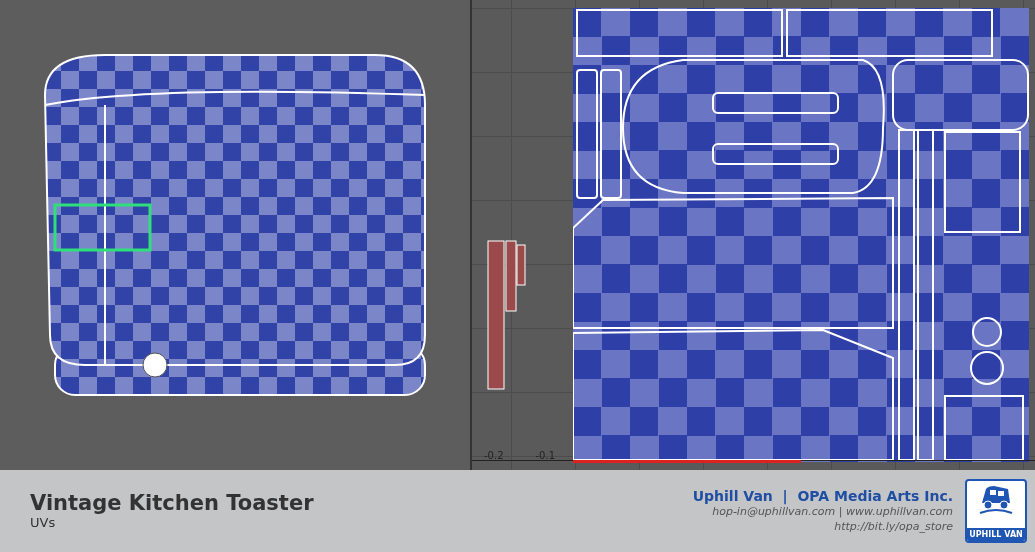 Image resolution: width=1035 pixels, height=552 pixels. Describe the element at coordinates (893, 527) in the screenshot. I see `store-link: http://bit.ly/opa_store` at that location.